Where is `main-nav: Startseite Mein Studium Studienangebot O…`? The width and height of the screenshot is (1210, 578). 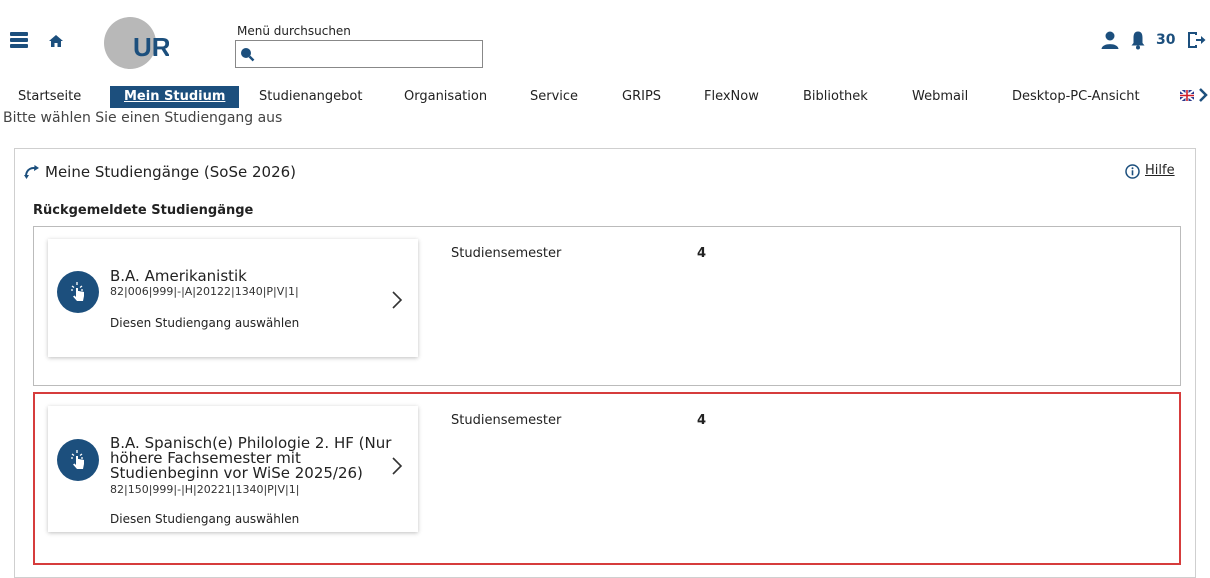
main-nav: Startseite Mein Studium Studienangebot O… is located at coordinates (605, 96).